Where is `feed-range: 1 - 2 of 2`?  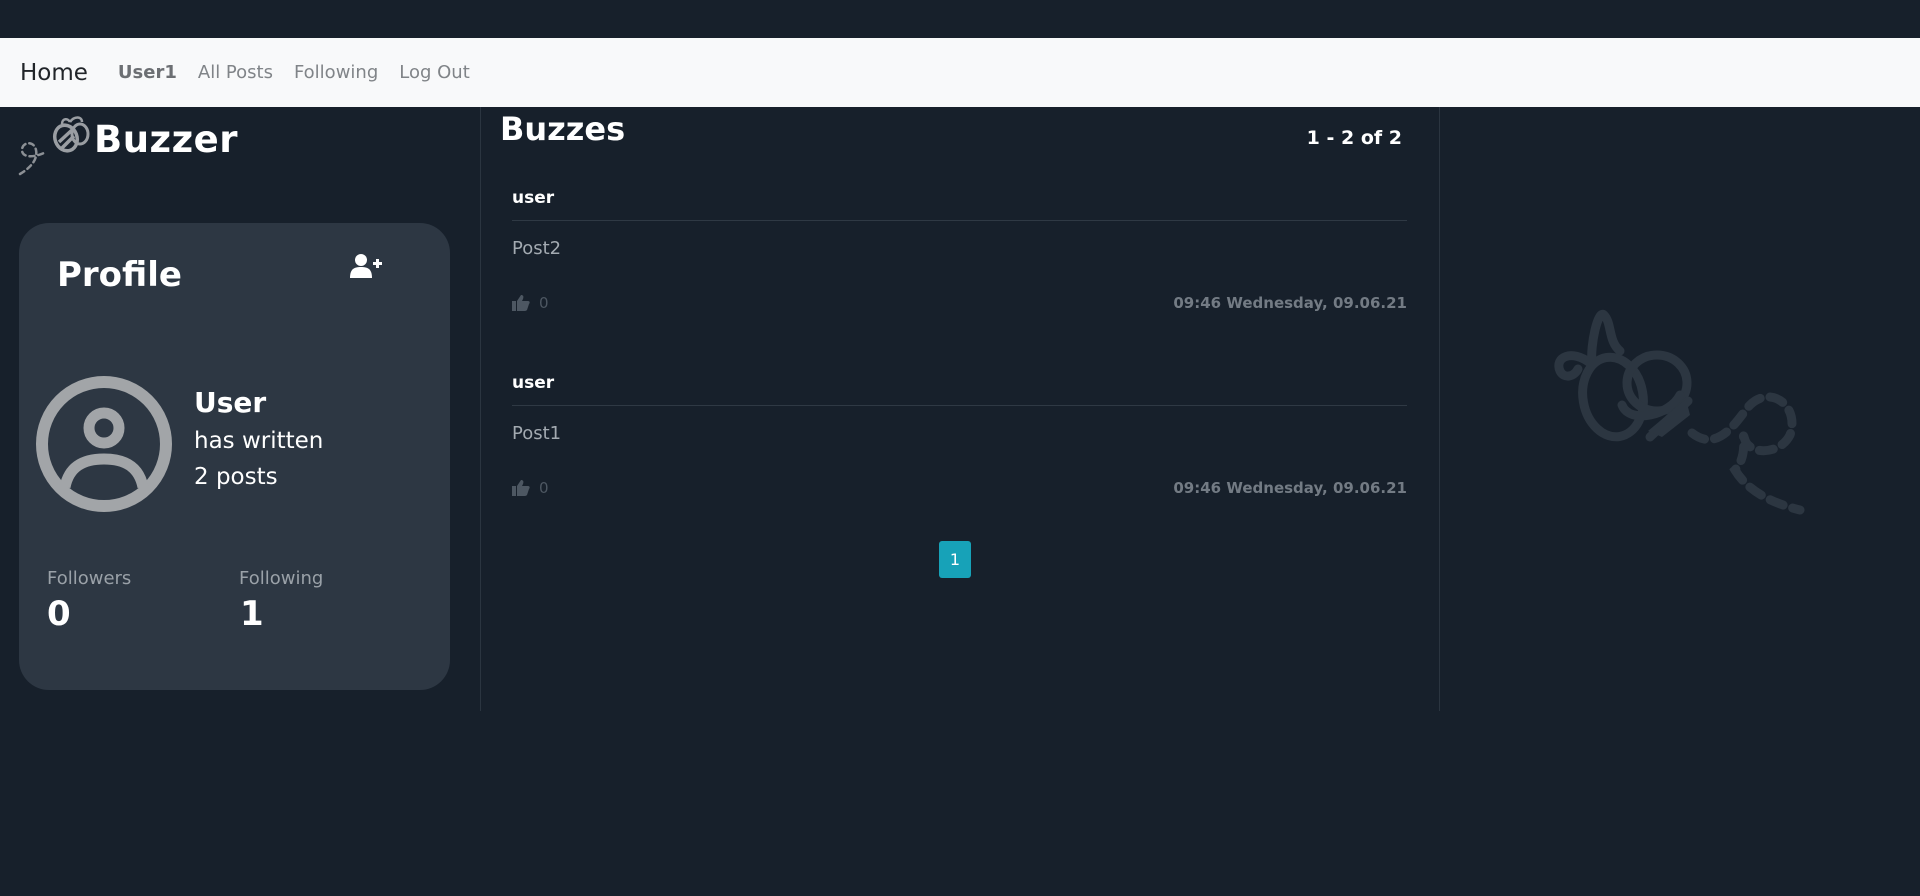
feed-range: 1 - 2 of 2 is located at coordinates (1354, 138).